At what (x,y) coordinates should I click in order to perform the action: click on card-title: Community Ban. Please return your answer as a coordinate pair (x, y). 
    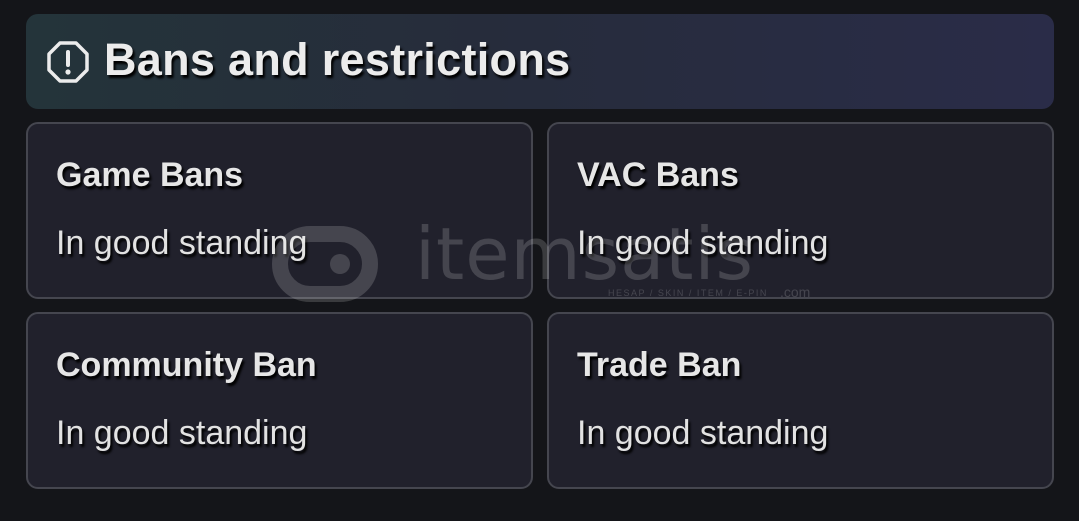
    Looking at the image, I should click on (186, 365).